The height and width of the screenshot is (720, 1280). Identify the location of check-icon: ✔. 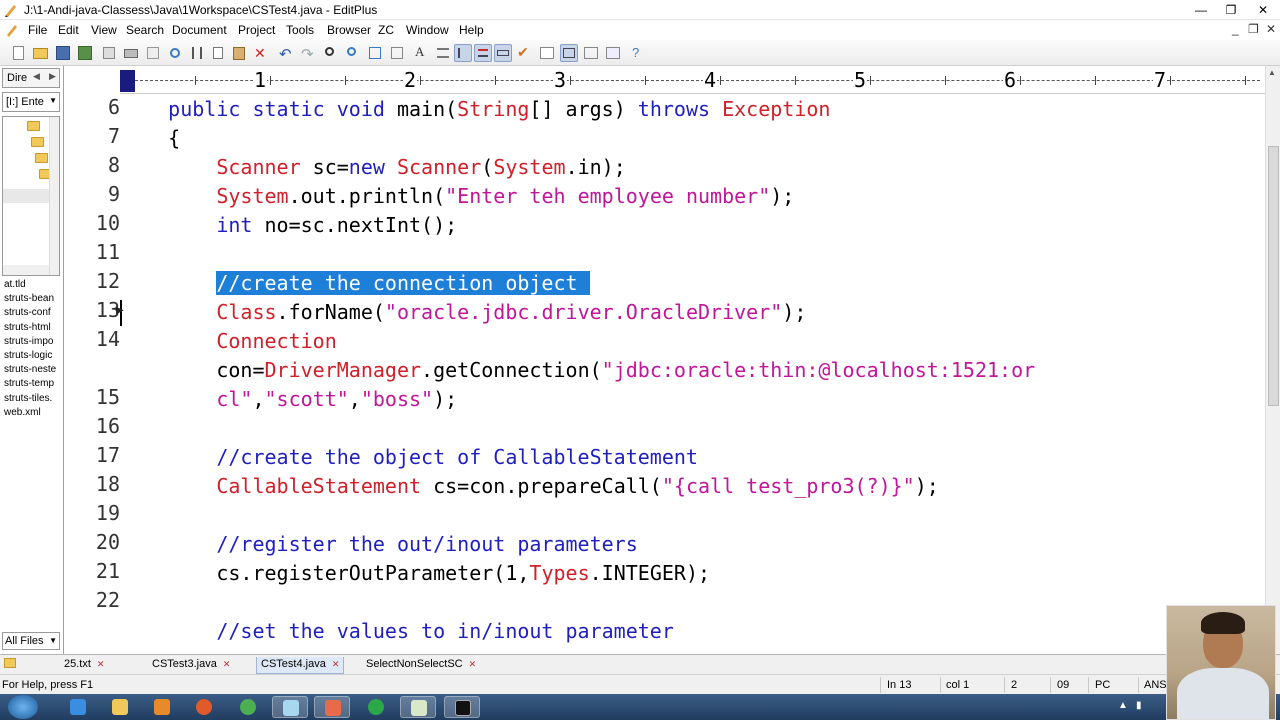
(523, 53).